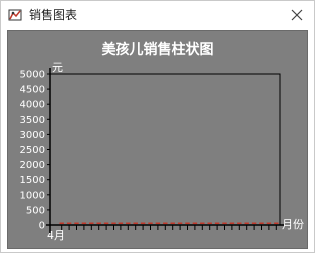 Image resolution: width=320 pixels, height=254 pixels. Describe the element at coordinates (15, 15) in the screenshot. I see `app-icon` at that location.